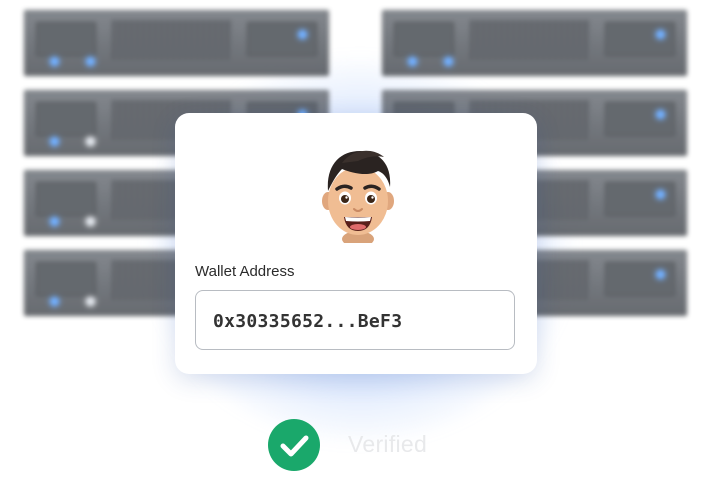 The height and width of the screenshot is (486, 712). I want to click on wallet-address-field: 0x30335652...BeF3, so click(355, 320).